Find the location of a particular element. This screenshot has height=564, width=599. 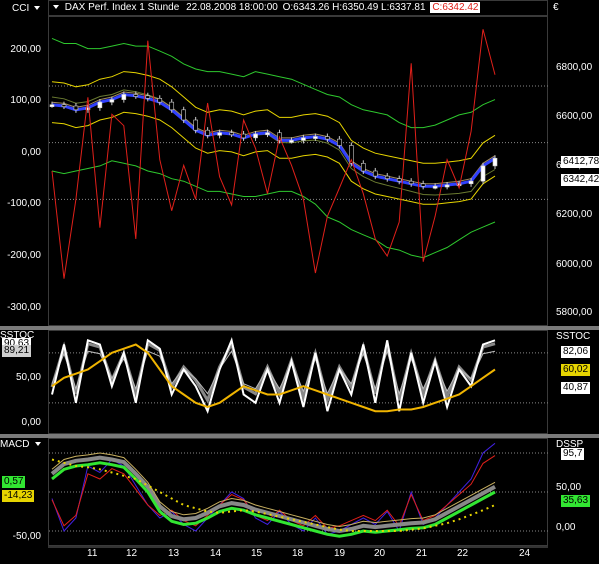

macd-indicator-menu: MACD is located at coordinates (21, 444).